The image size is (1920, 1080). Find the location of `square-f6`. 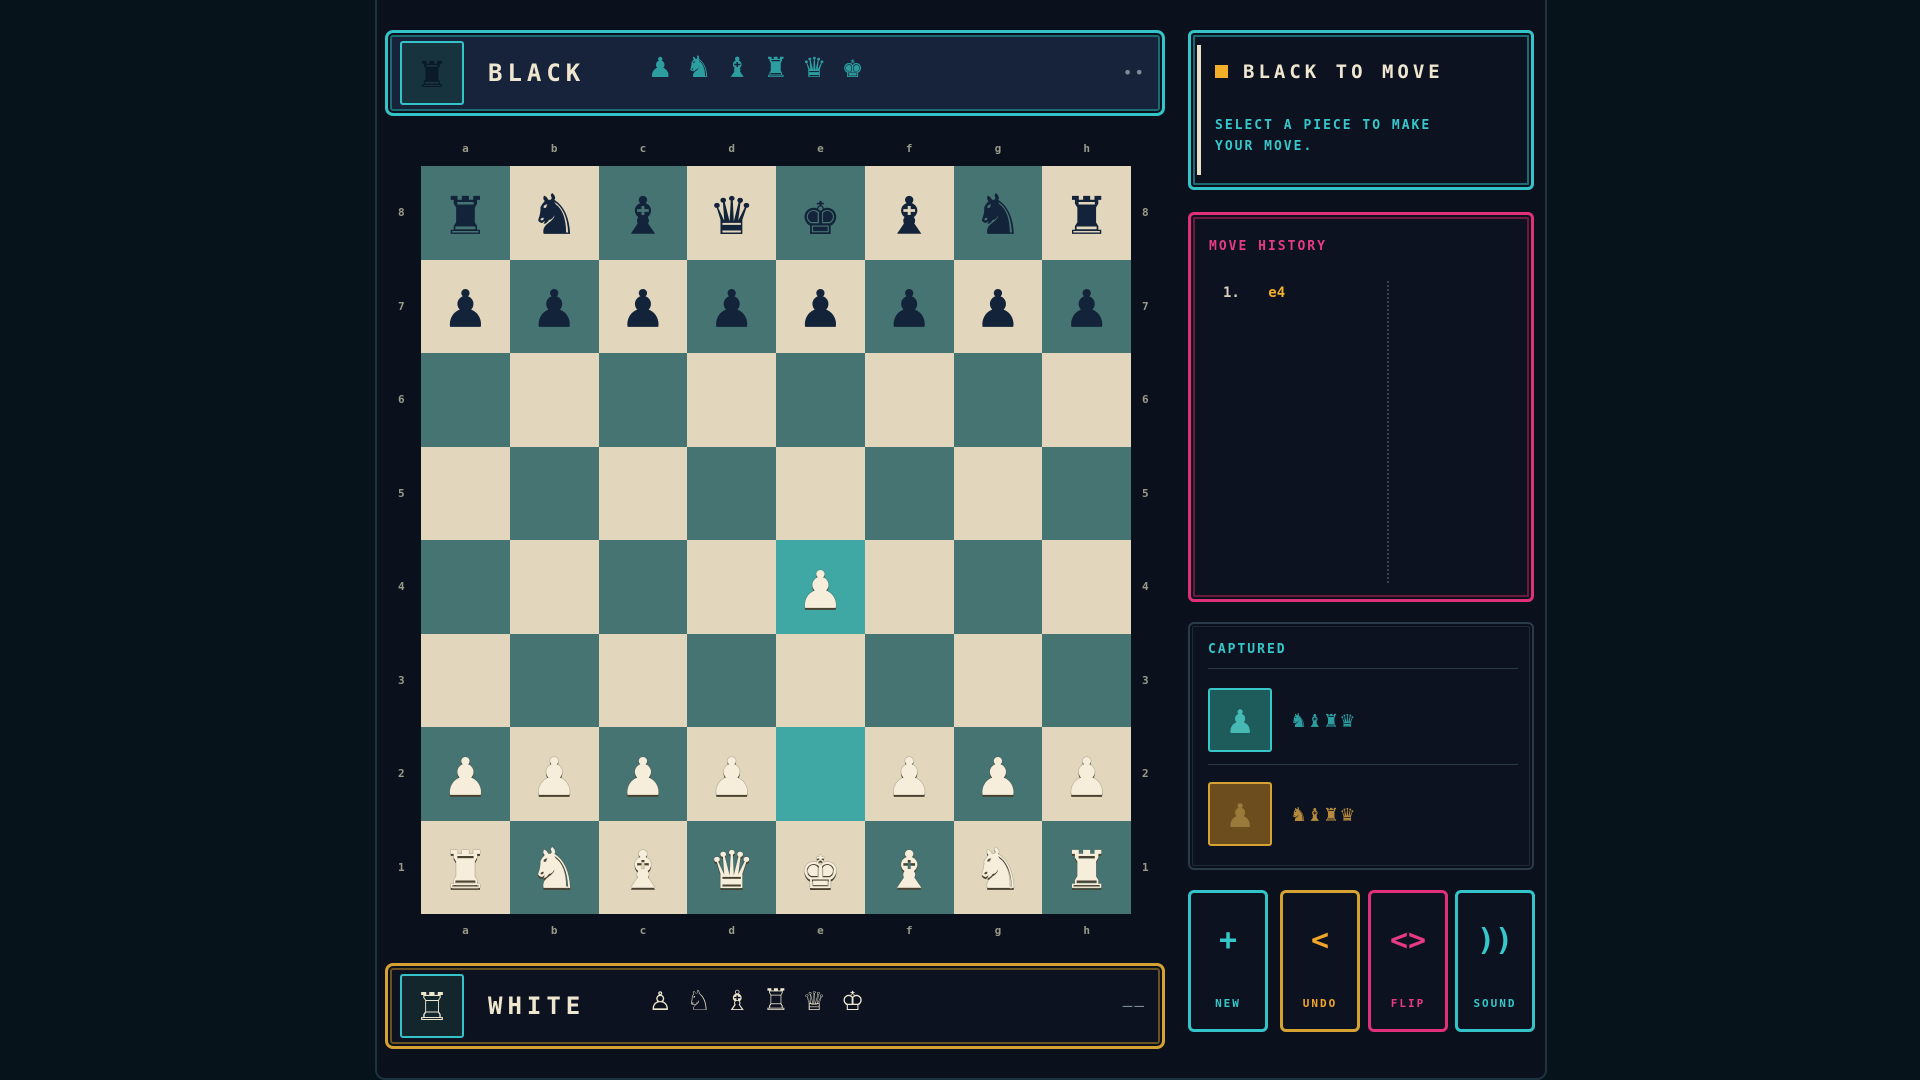

square-f6 is located at coordinates (909, 400).